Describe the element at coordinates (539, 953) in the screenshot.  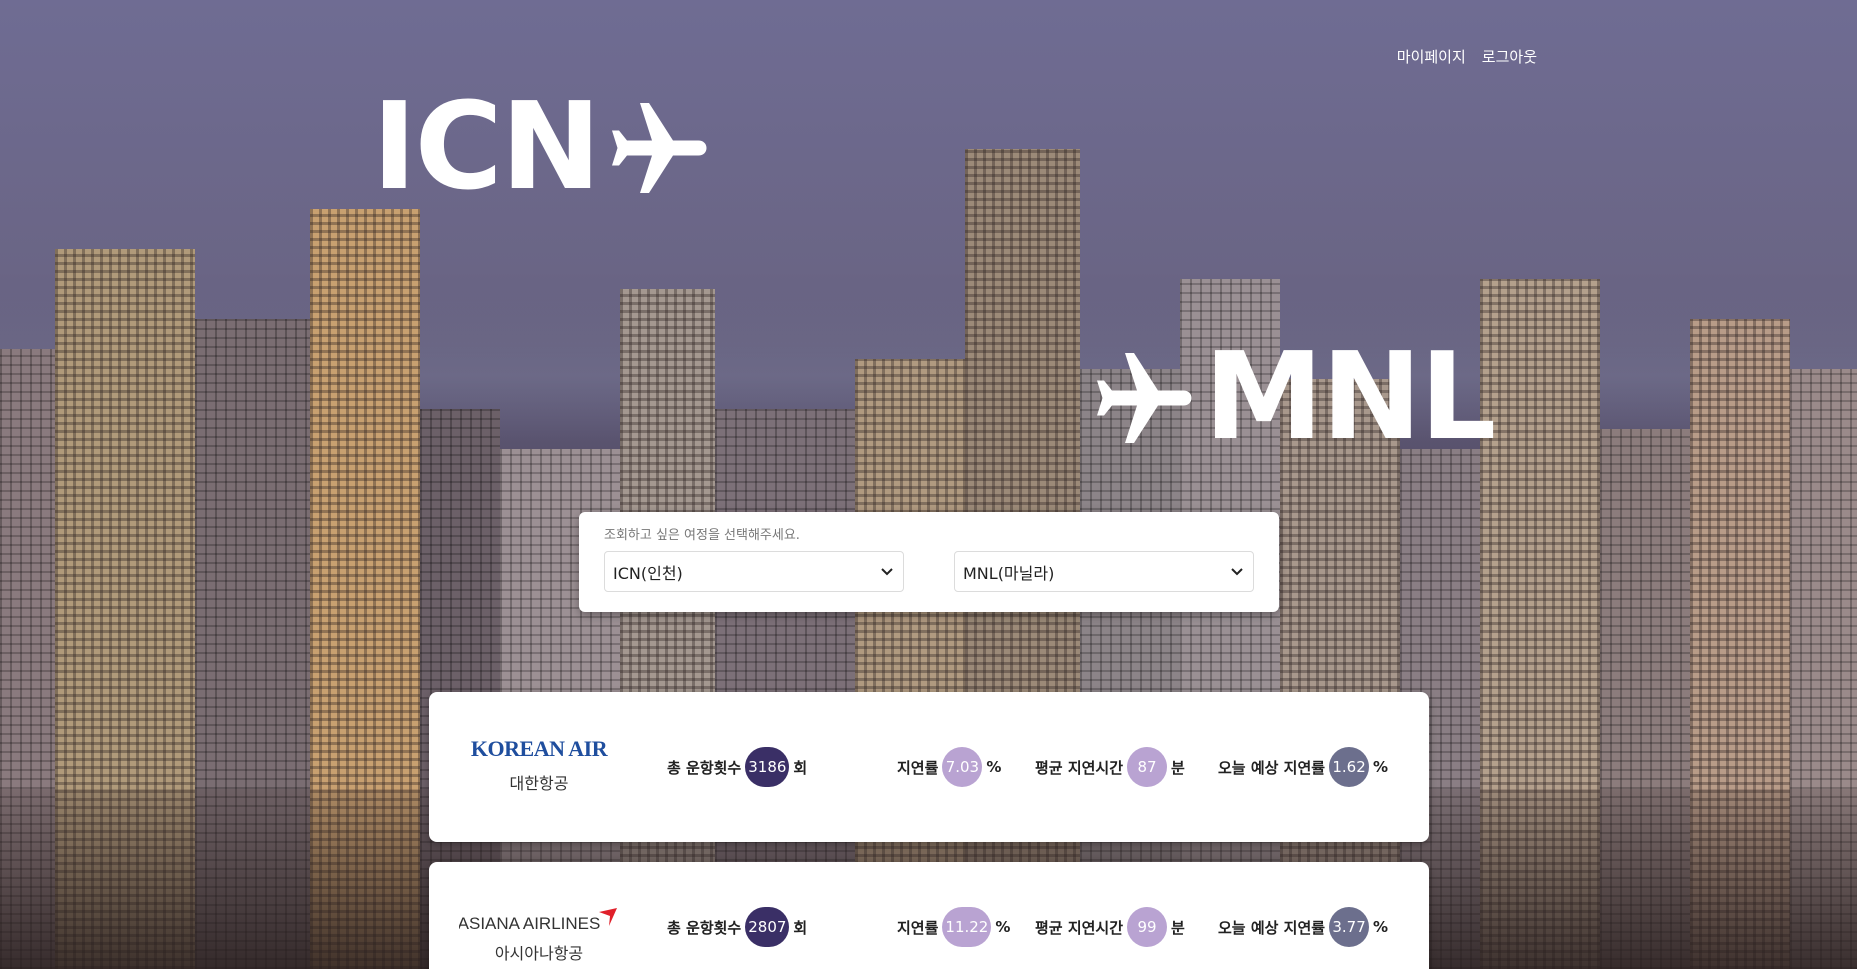
I see `airline-name: 아시아나항공` at that location.